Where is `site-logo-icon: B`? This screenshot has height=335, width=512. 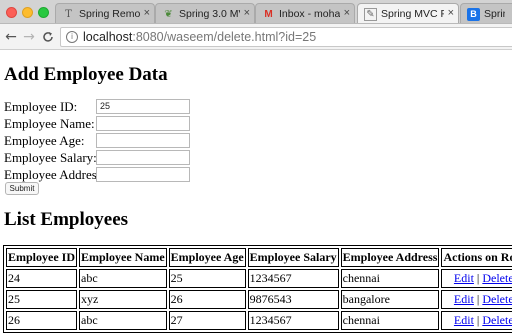
site-logo-icon: B is located at coordinates (473, 14).